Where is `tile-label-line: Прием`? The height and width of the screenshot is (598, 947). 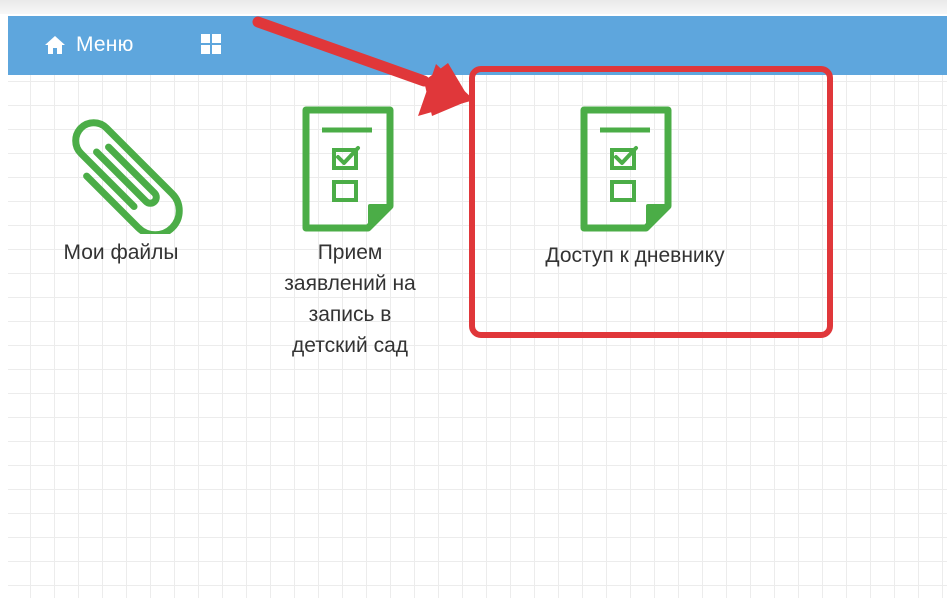 tile-label-line: Прием is located at coordinates (350, 252).